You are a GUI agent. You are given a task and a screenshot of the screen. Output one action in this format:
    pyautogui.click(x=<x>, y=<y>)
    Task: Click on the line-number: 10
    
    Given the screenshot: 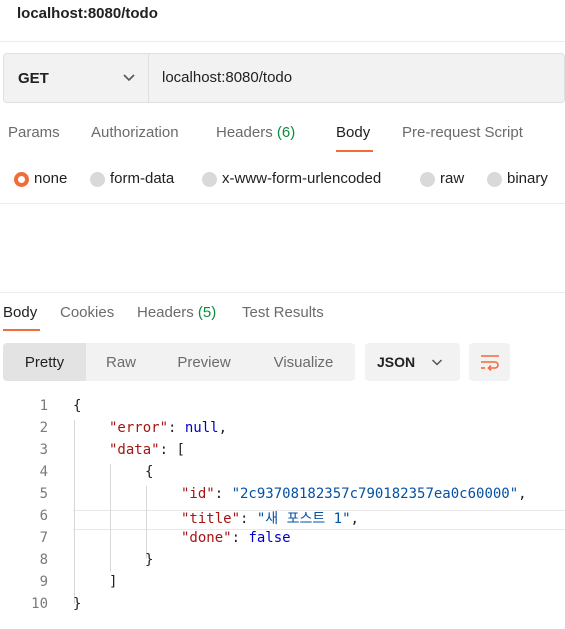 What is the action you would take?
    pyautogui.click(x=39, y=604)
    